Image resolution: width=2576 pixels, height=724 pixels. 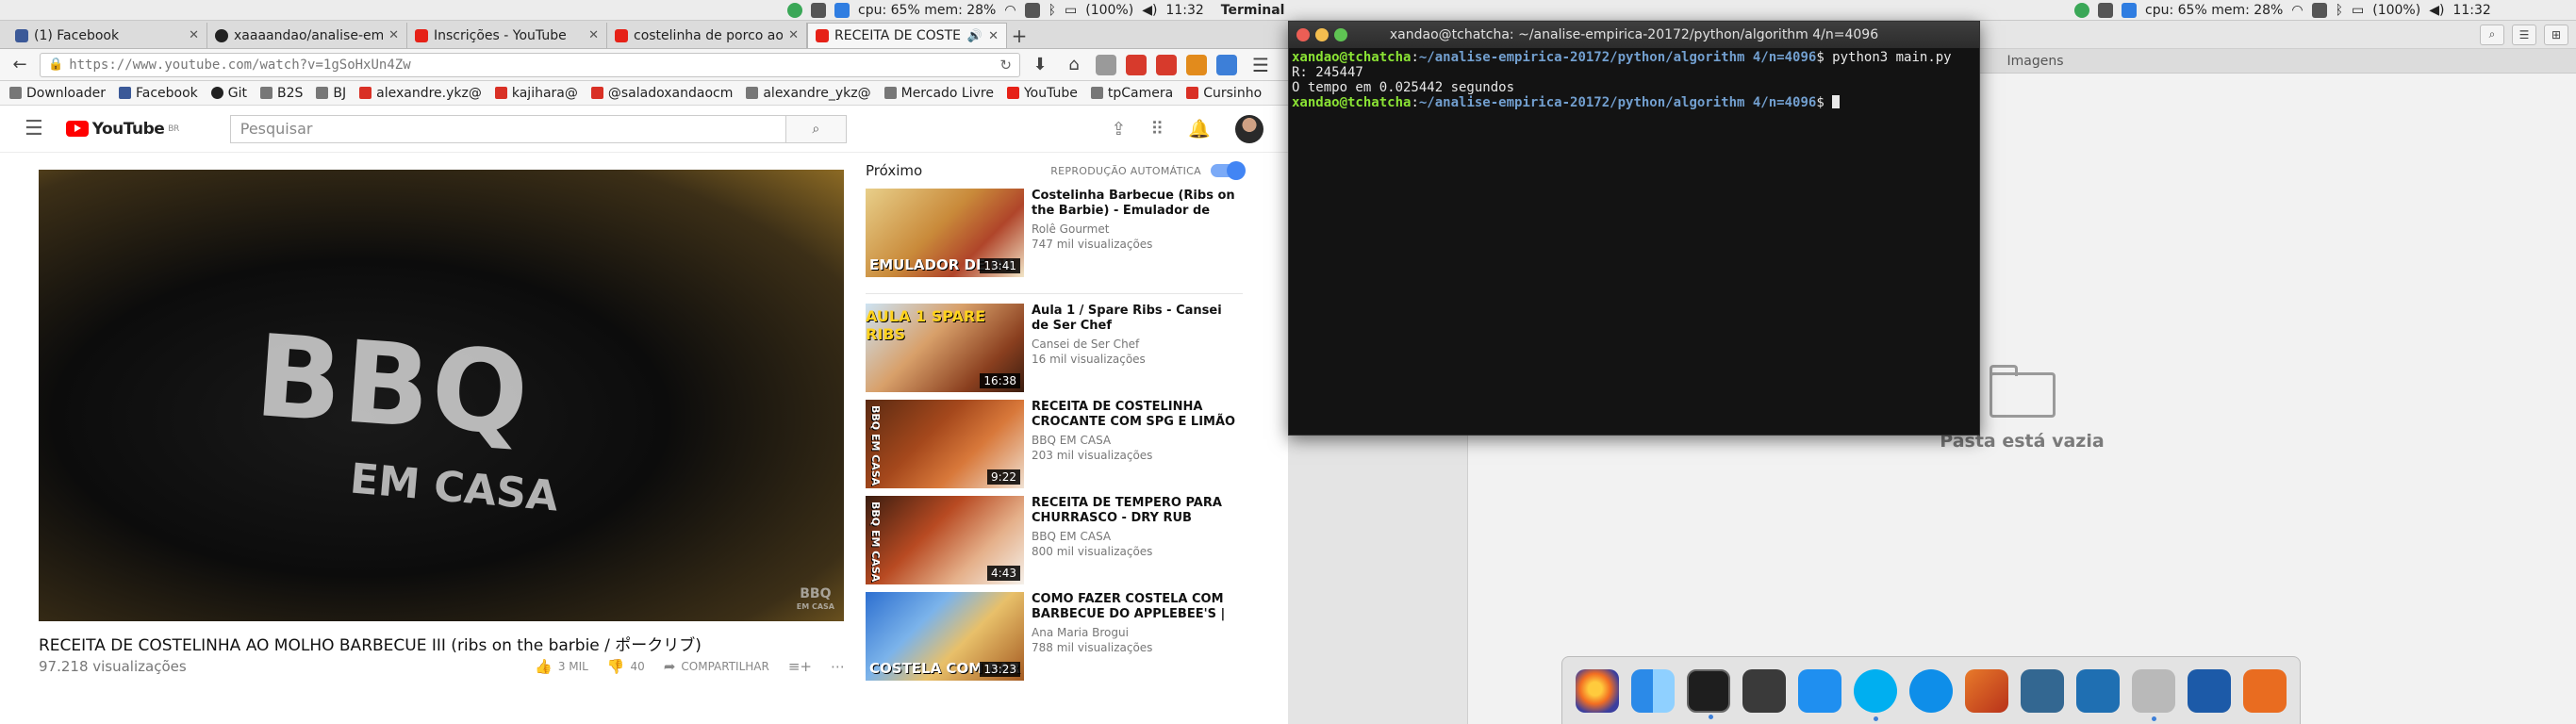 What do you see at coordinates (1042, 93) in the screenshot?
I see `bookmark-item: YouTube` at bounding box center [1042, 93].